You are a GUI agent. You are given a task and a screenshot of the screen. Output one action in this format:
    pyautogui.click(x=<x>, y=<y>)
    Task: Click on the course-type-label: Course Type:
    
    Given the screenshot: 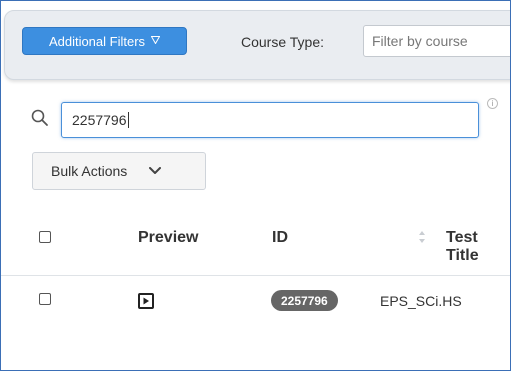 What is the action you would take?
    pyautogui.click(x=283, y=42)
    